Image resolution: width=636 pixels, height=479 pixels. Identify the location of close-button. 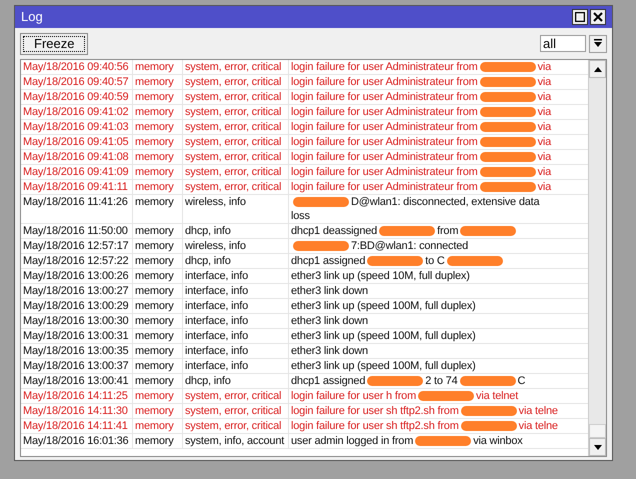
(598, 17).